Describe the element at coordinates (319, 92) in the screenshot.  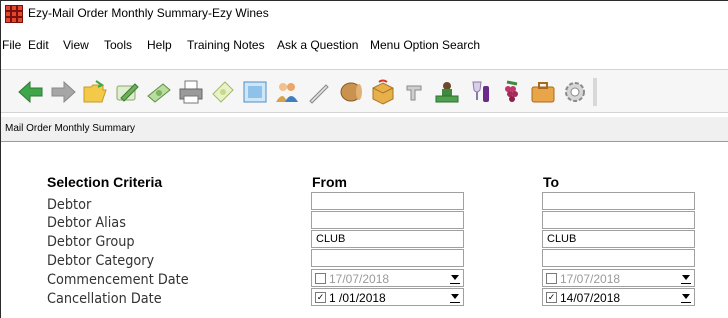
I see `pencil-icon` at that location.